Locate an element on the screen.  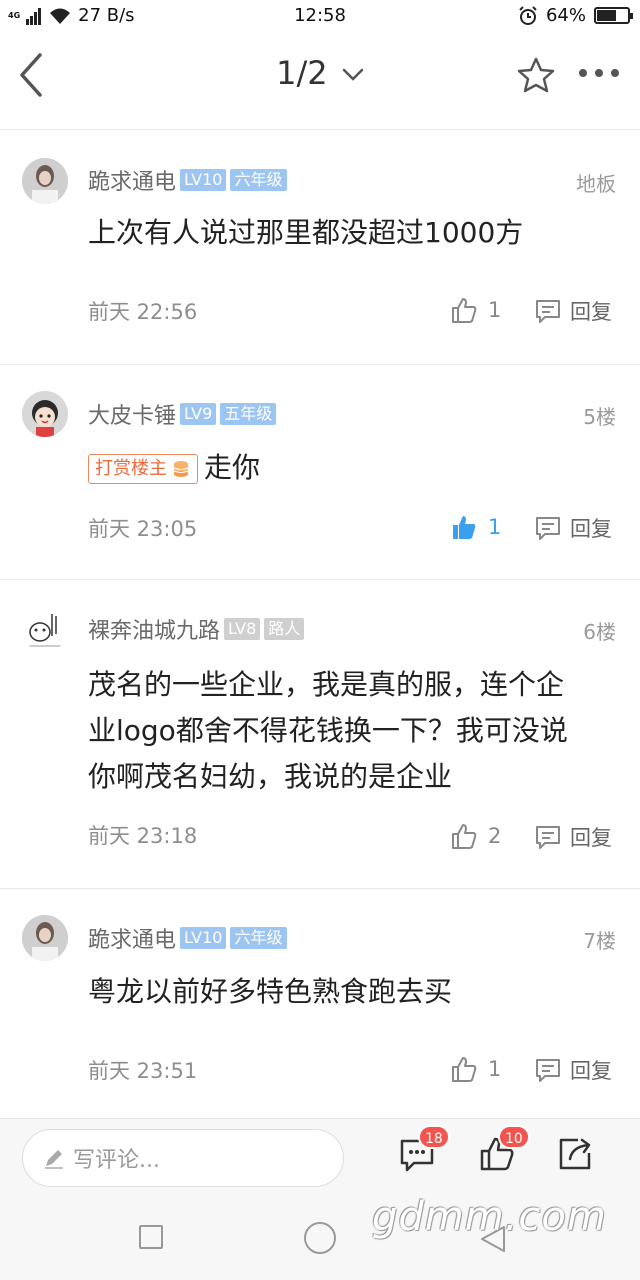
top-nav: 1/2 is located at coordinates (320, 76).